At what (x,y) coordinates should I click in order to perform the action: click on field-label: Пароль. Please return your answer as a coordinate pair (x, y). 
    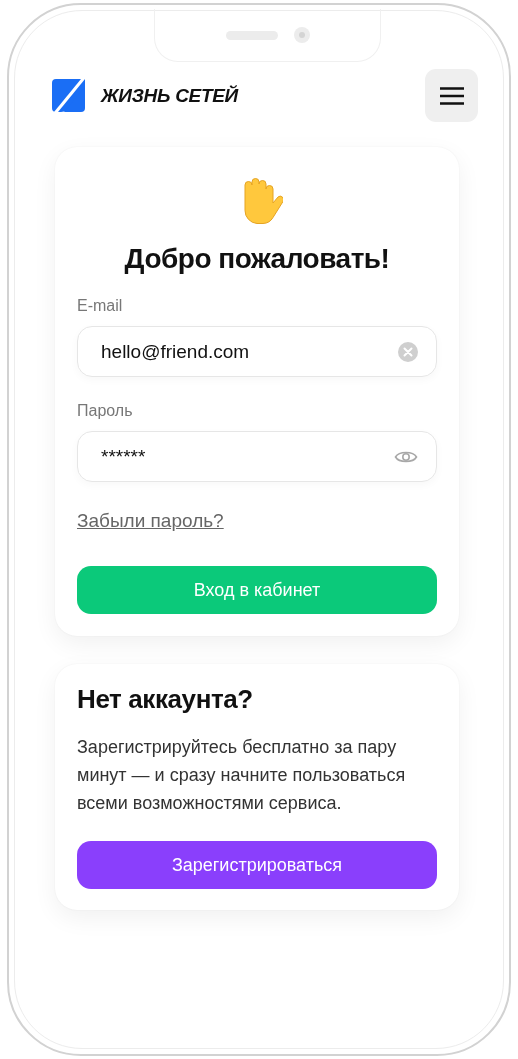
    Looking at the image, I should click on (105, 411).